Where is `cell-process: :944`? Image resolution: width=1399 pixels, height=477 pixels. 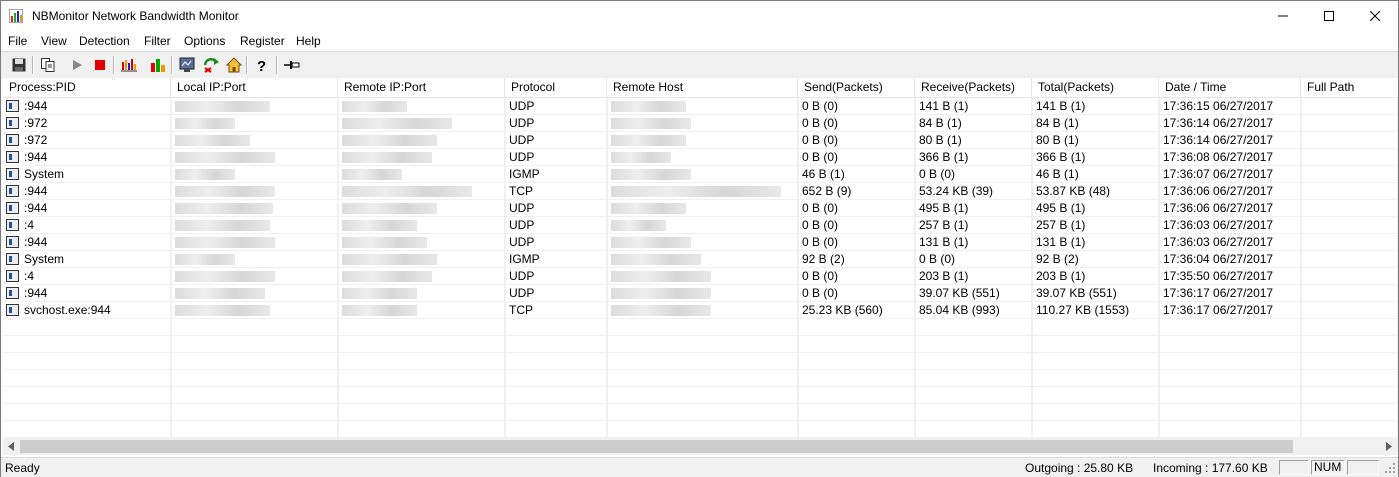 cell-process: :944 is located at coordinates (87, 293).